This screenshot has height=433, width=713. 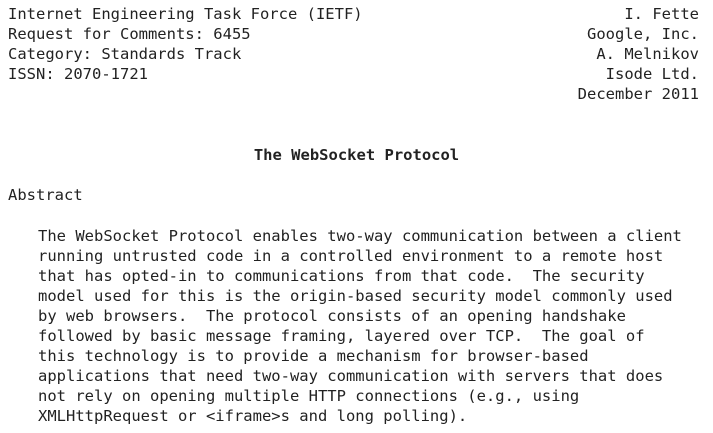 What do you see at coordinates (45, 195) in the screenshot?
I see `abstract-heading: Abstract` at bounding box center [45, 195].